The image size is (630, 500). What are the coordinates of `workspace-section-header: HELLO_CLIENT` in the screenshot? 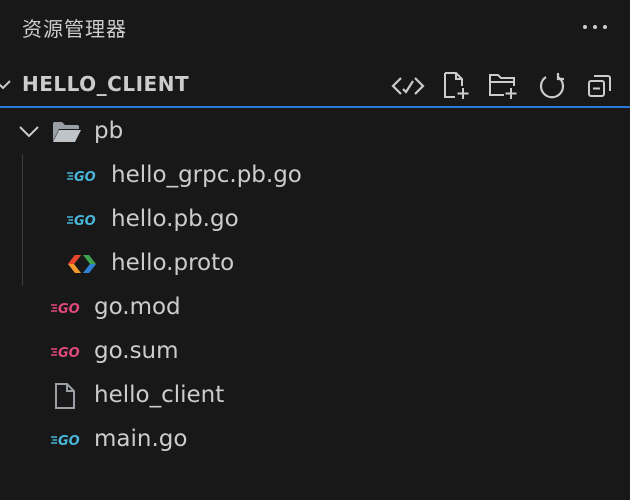 It's located at (315, 86).